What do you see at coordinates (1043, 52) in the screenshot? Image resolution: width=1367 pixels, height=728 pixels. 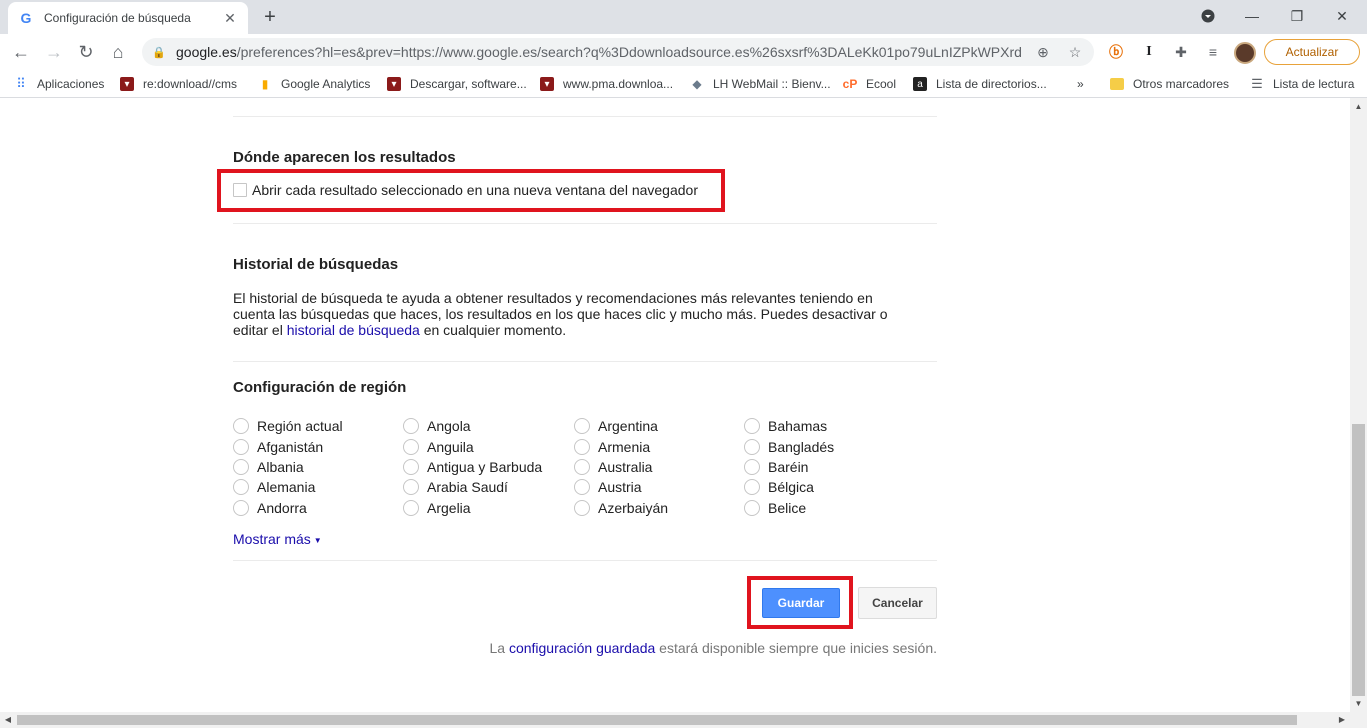 I see `zoom-icon: ⊕` at bounding box center [1043, 52].